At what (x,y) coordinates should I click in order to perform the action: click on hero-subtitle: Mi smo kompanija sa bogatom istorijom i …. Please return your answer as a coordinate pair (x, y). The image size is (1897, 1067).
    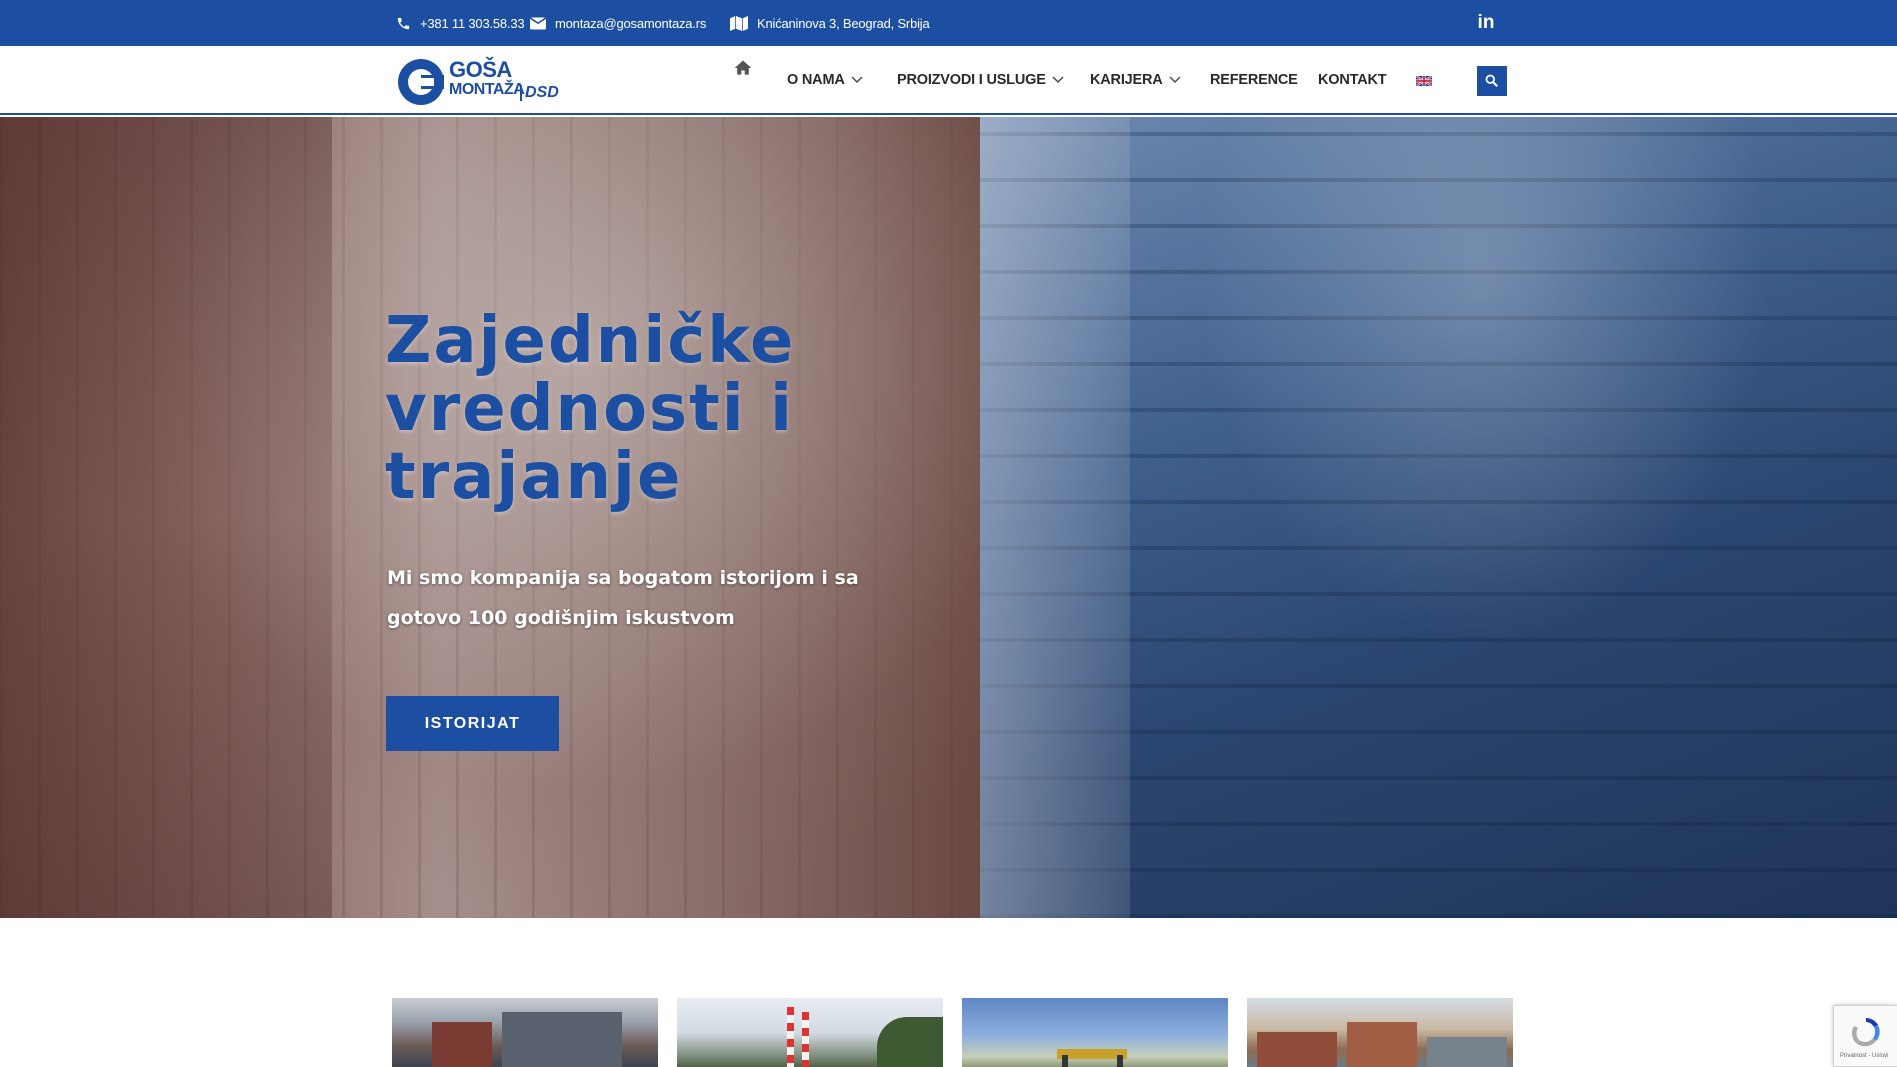
    Looking at the image, I should click on (623, 598).